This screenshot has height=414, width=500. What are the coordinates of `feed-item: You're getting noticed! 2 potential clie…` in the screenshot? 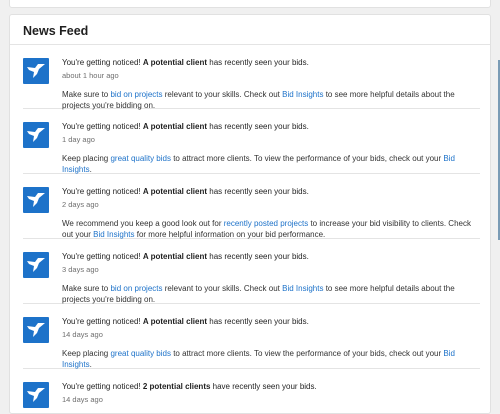 It's located at (251, 391).